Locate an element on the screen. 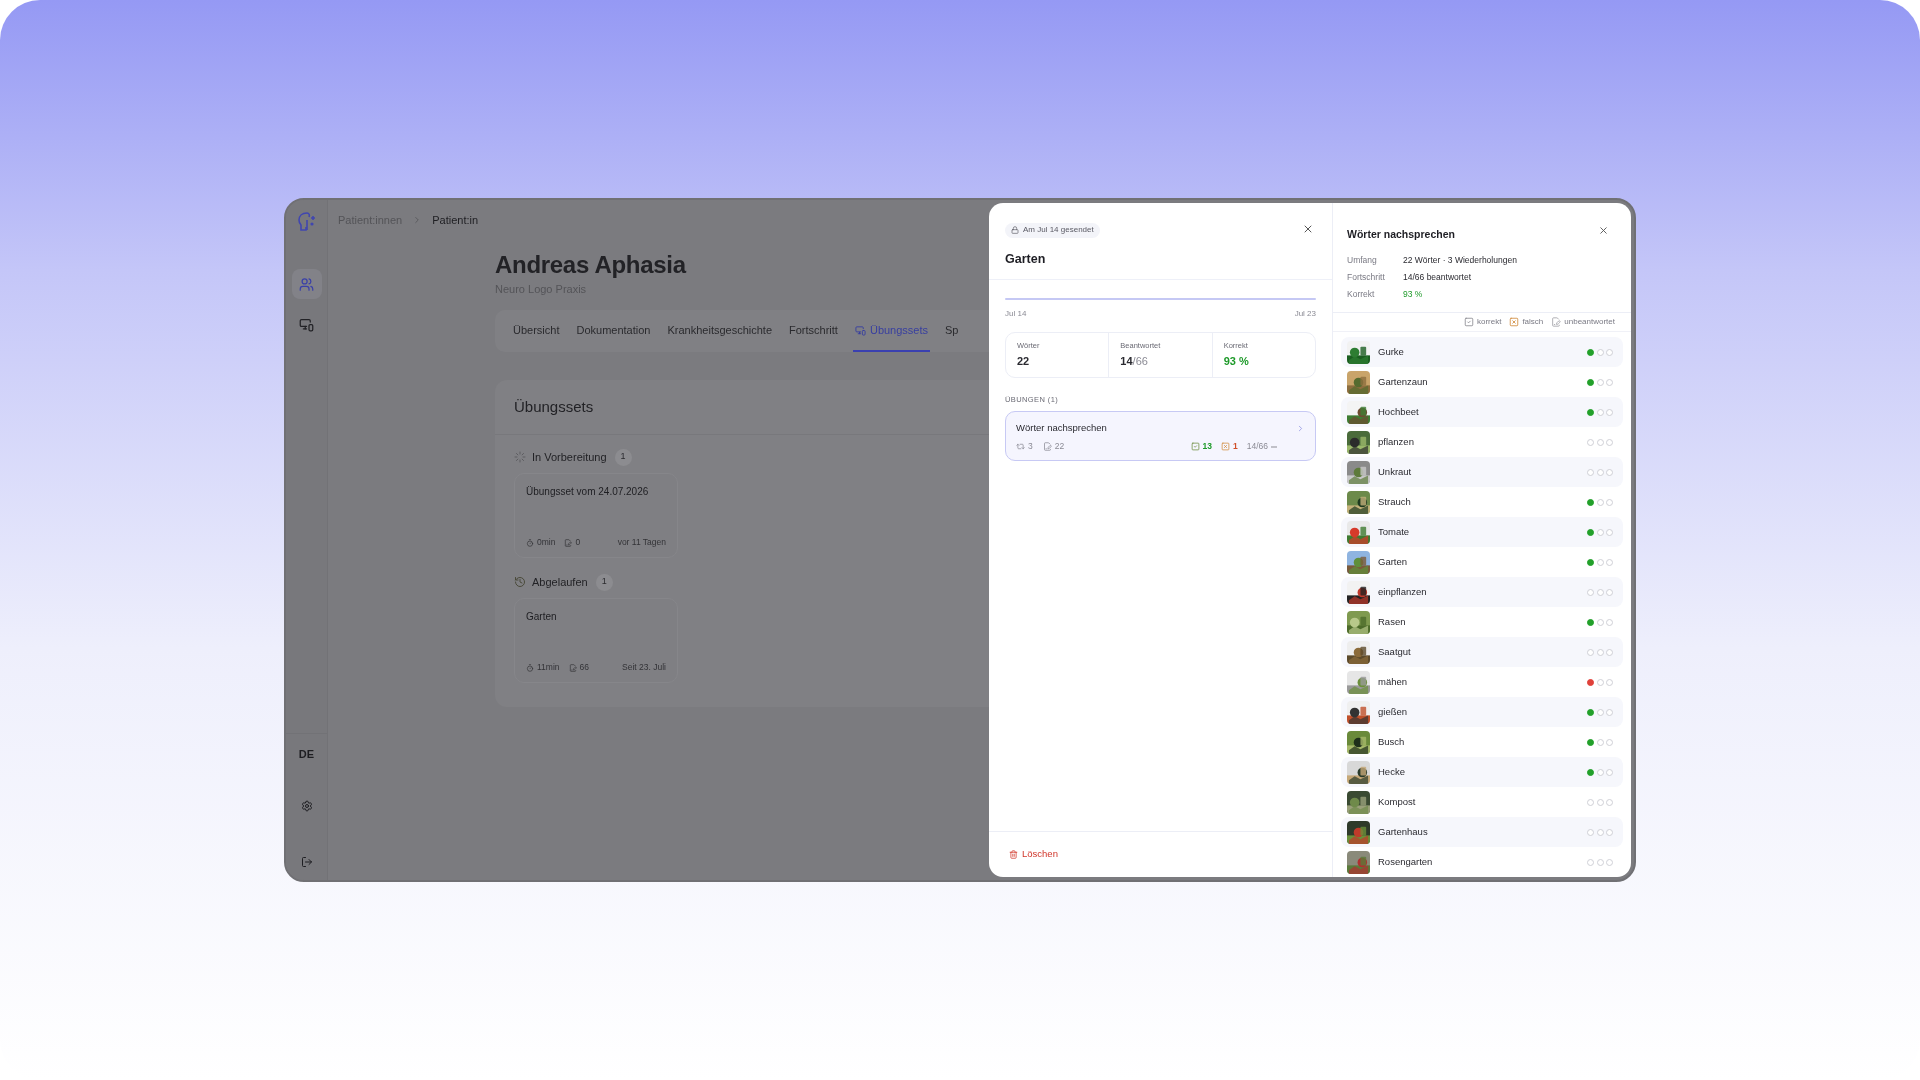 This screenshot has width=1920, height=1080. card-date: Seit 23. Juli is located at coordinates (644, 667).